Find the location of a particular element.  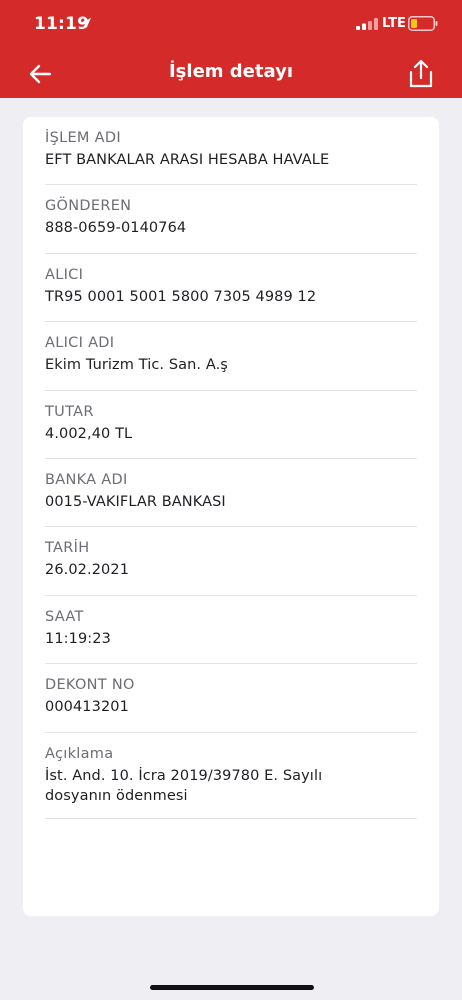

app-header: 11:19 LTE İşlem detayı is located at coordinates (231, 49).